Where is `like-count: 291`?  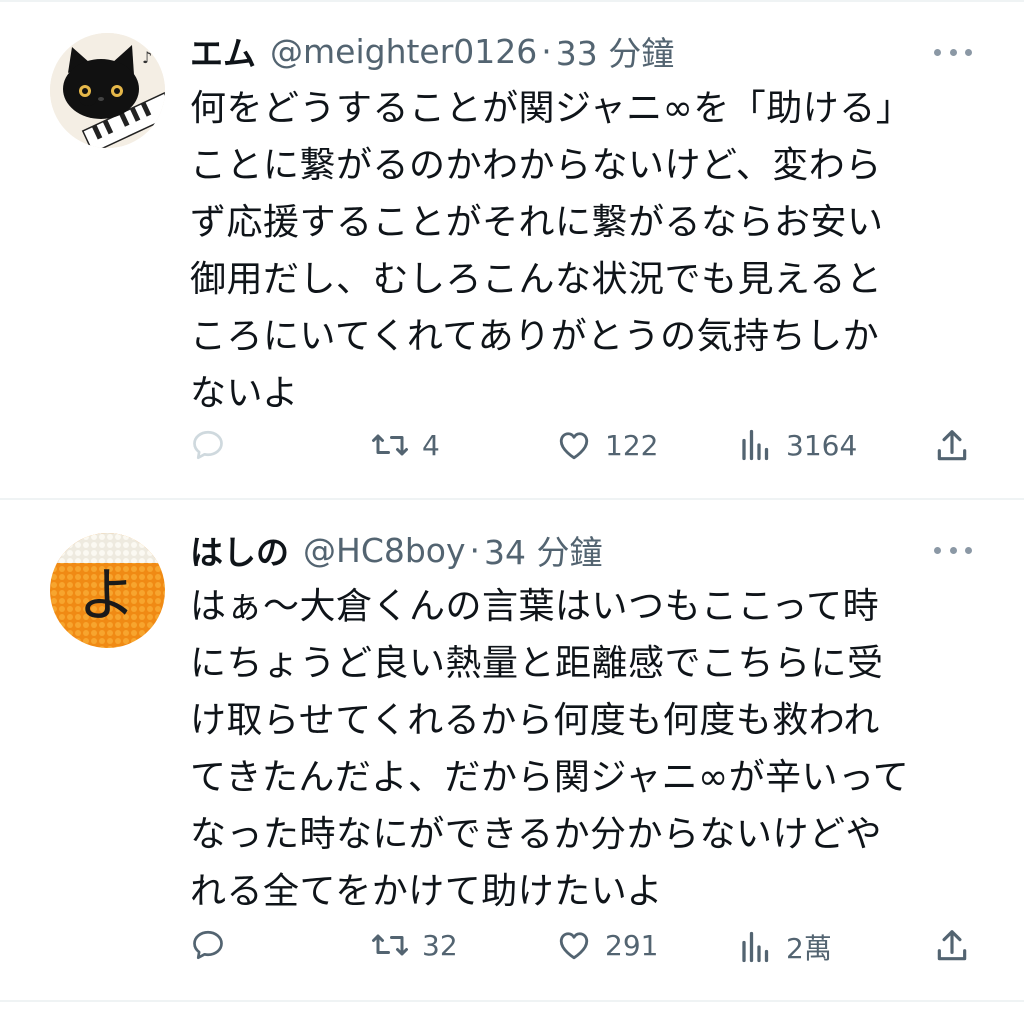 like-count: 291 is located at coordinates (632, 945).